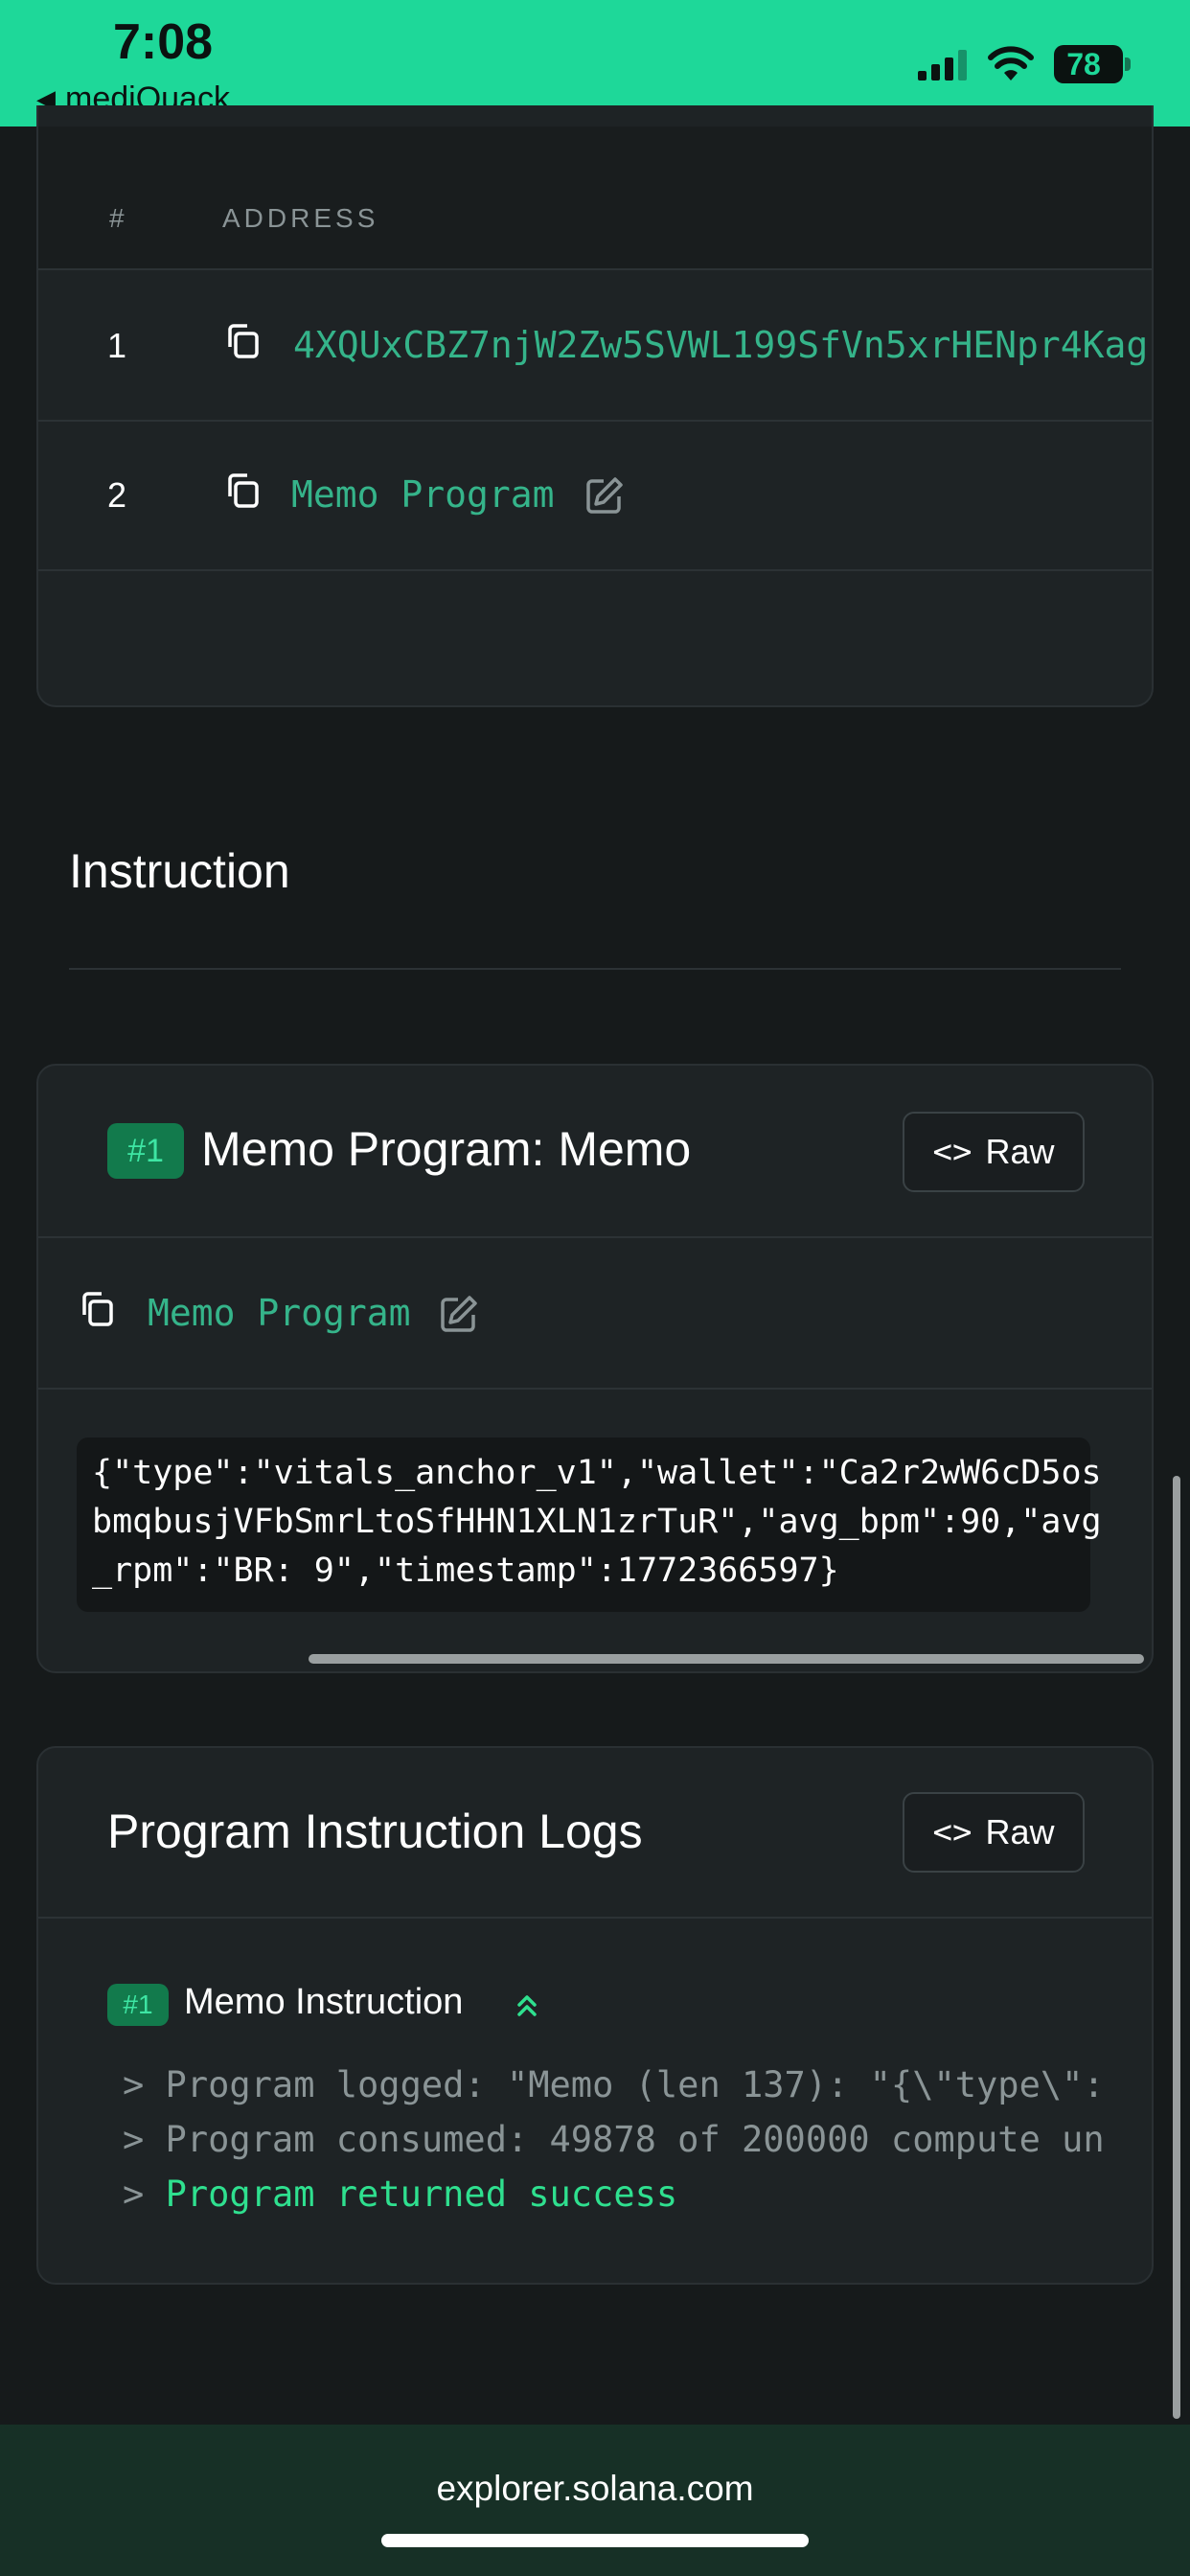  Describe the element at coordinates (720, 345) in the screenshot. I see `account-address-link: 4XQUxCBZ7njW2Zw5SVWL199SfVn5xrHENpr4Kag` at that location.